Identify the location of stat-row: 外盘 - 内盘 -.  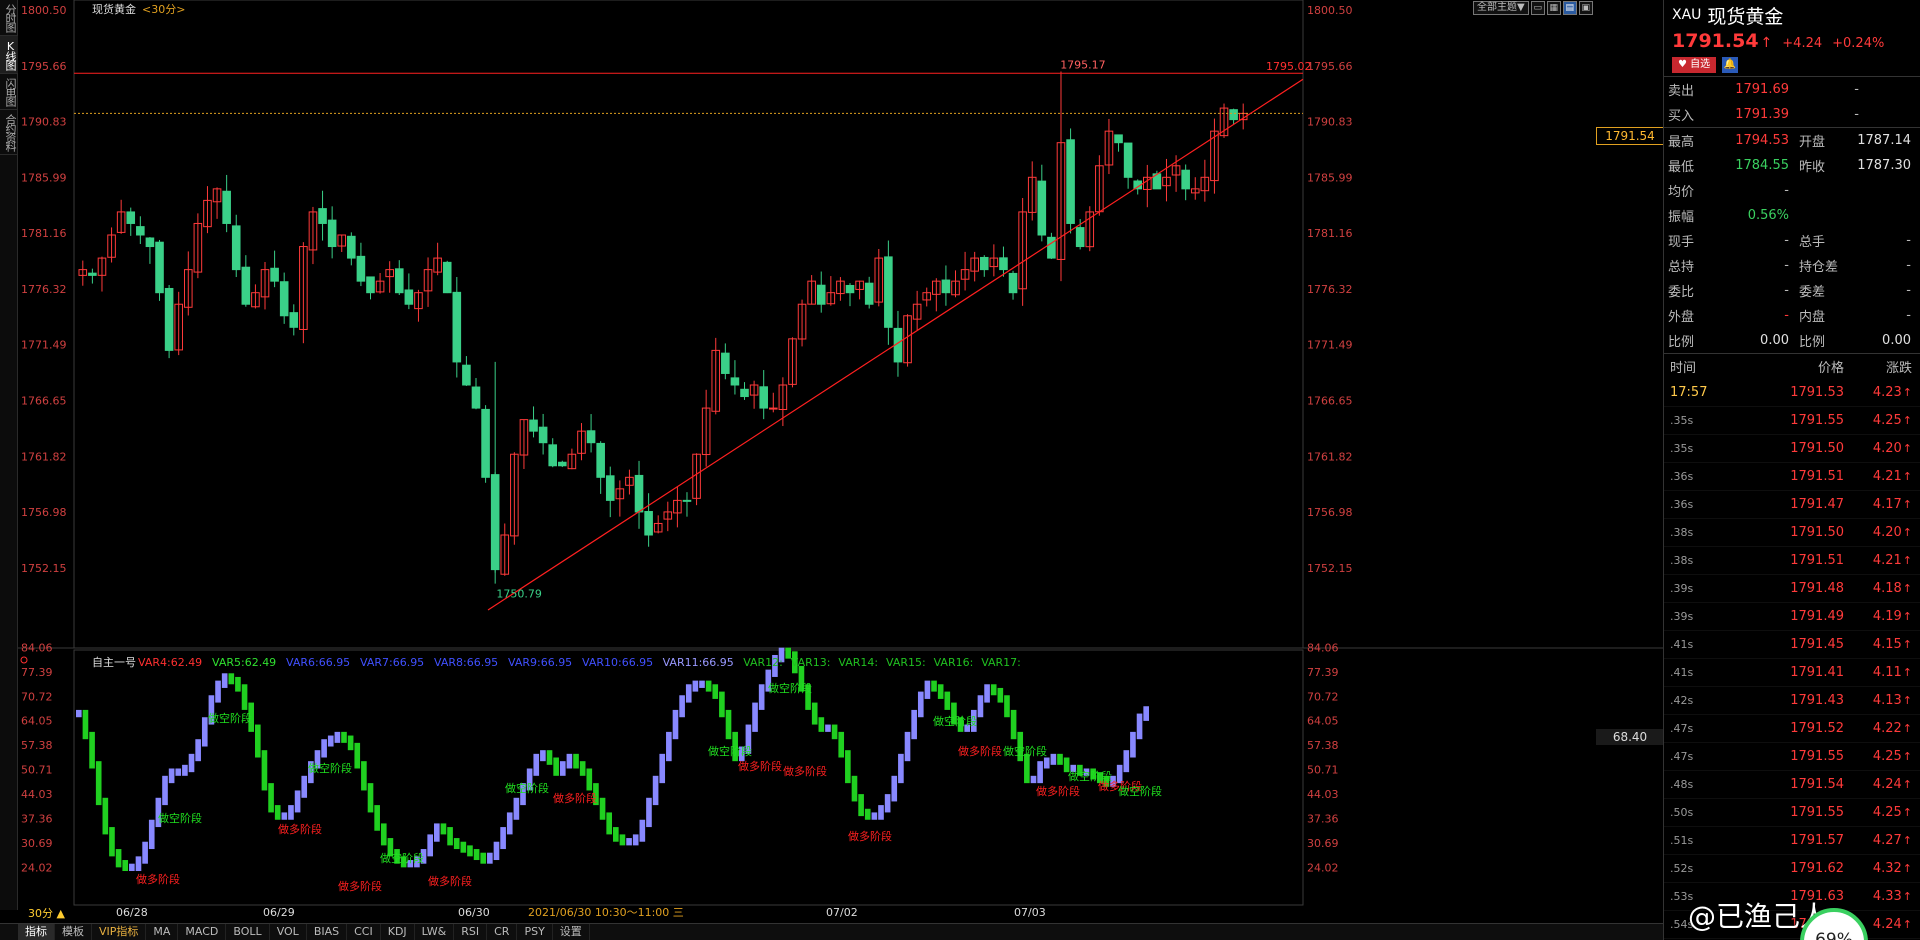
(1792, 315).